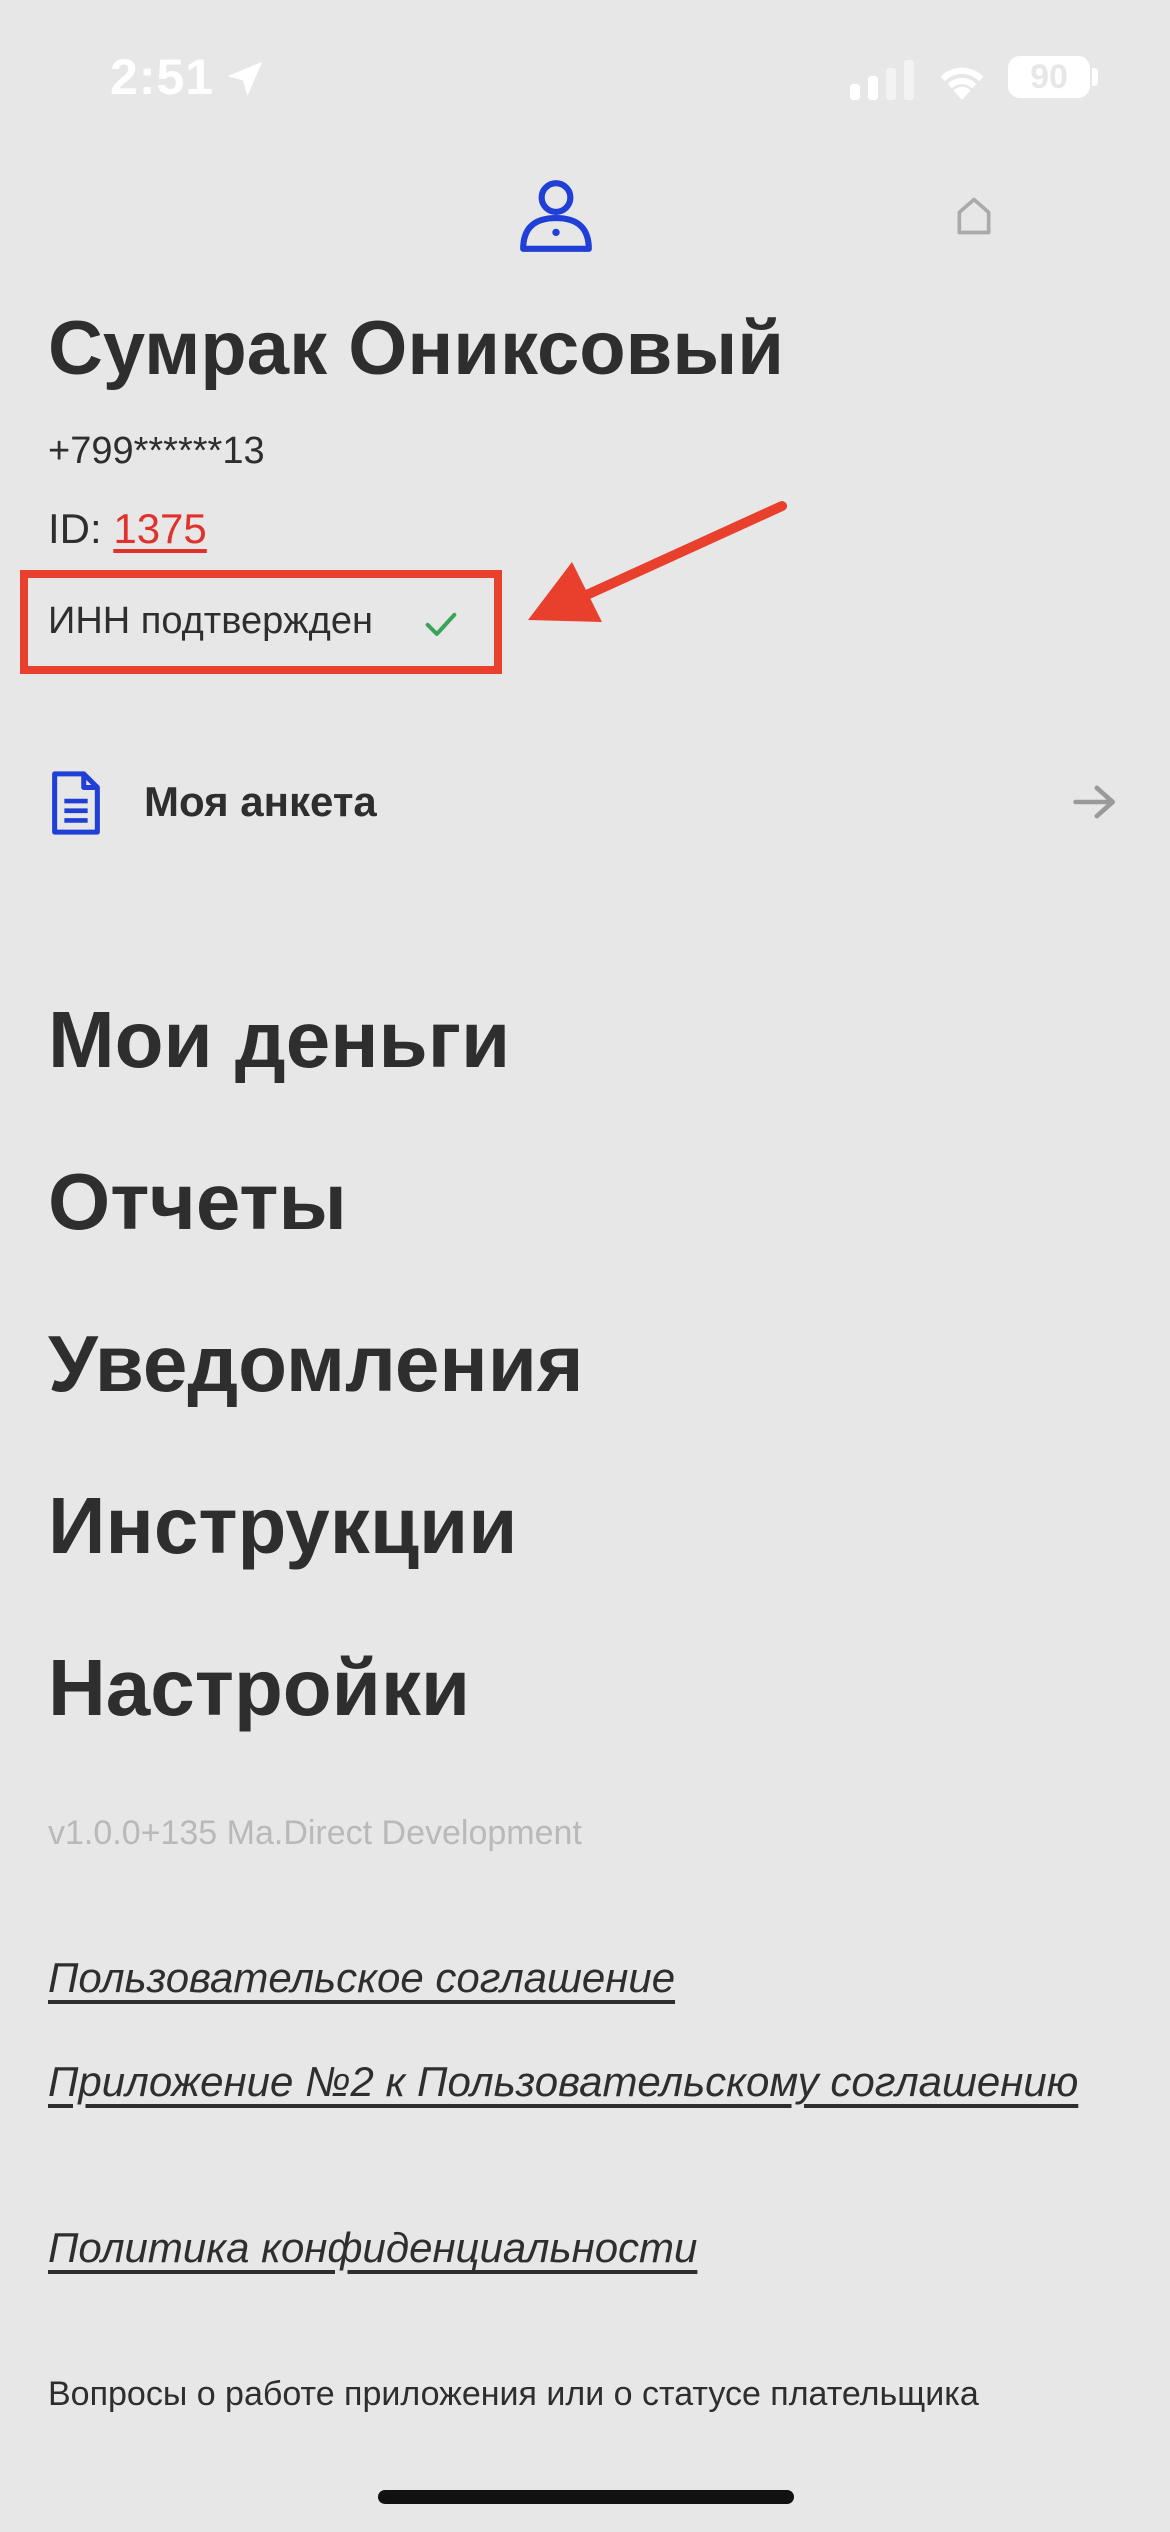 The width and height of the screenshot is (1170, 2532). I want to click on app-version: v1.0.0+135 Ma.Direct Development, so click(315, 1833).